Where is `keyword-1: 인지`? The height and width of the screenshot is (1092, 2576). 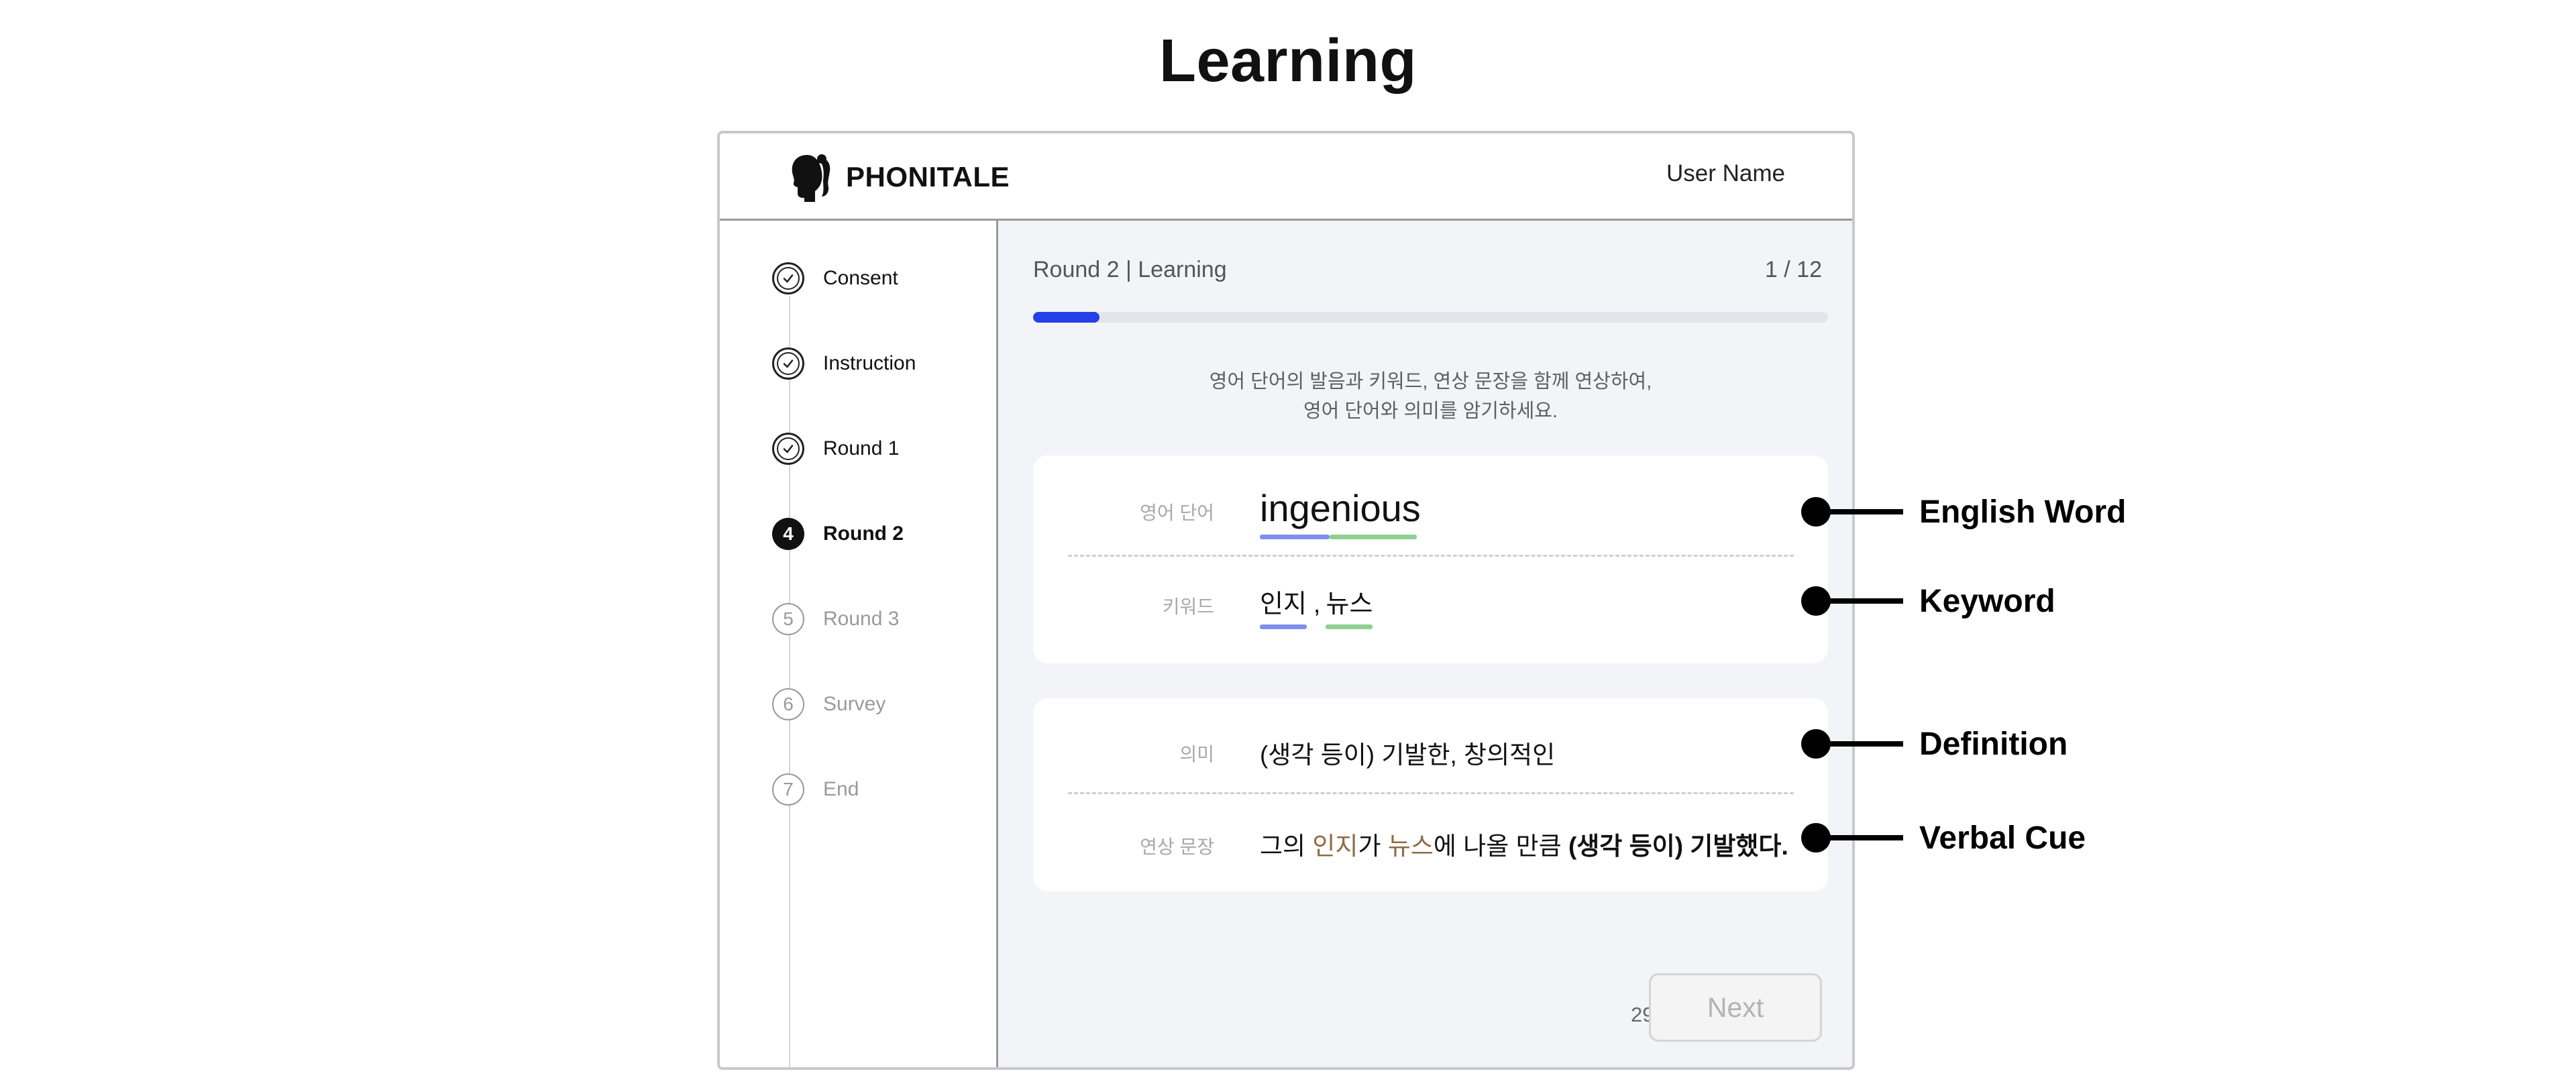 keyword-1: 인지 is located at coordinates (1283, 606).